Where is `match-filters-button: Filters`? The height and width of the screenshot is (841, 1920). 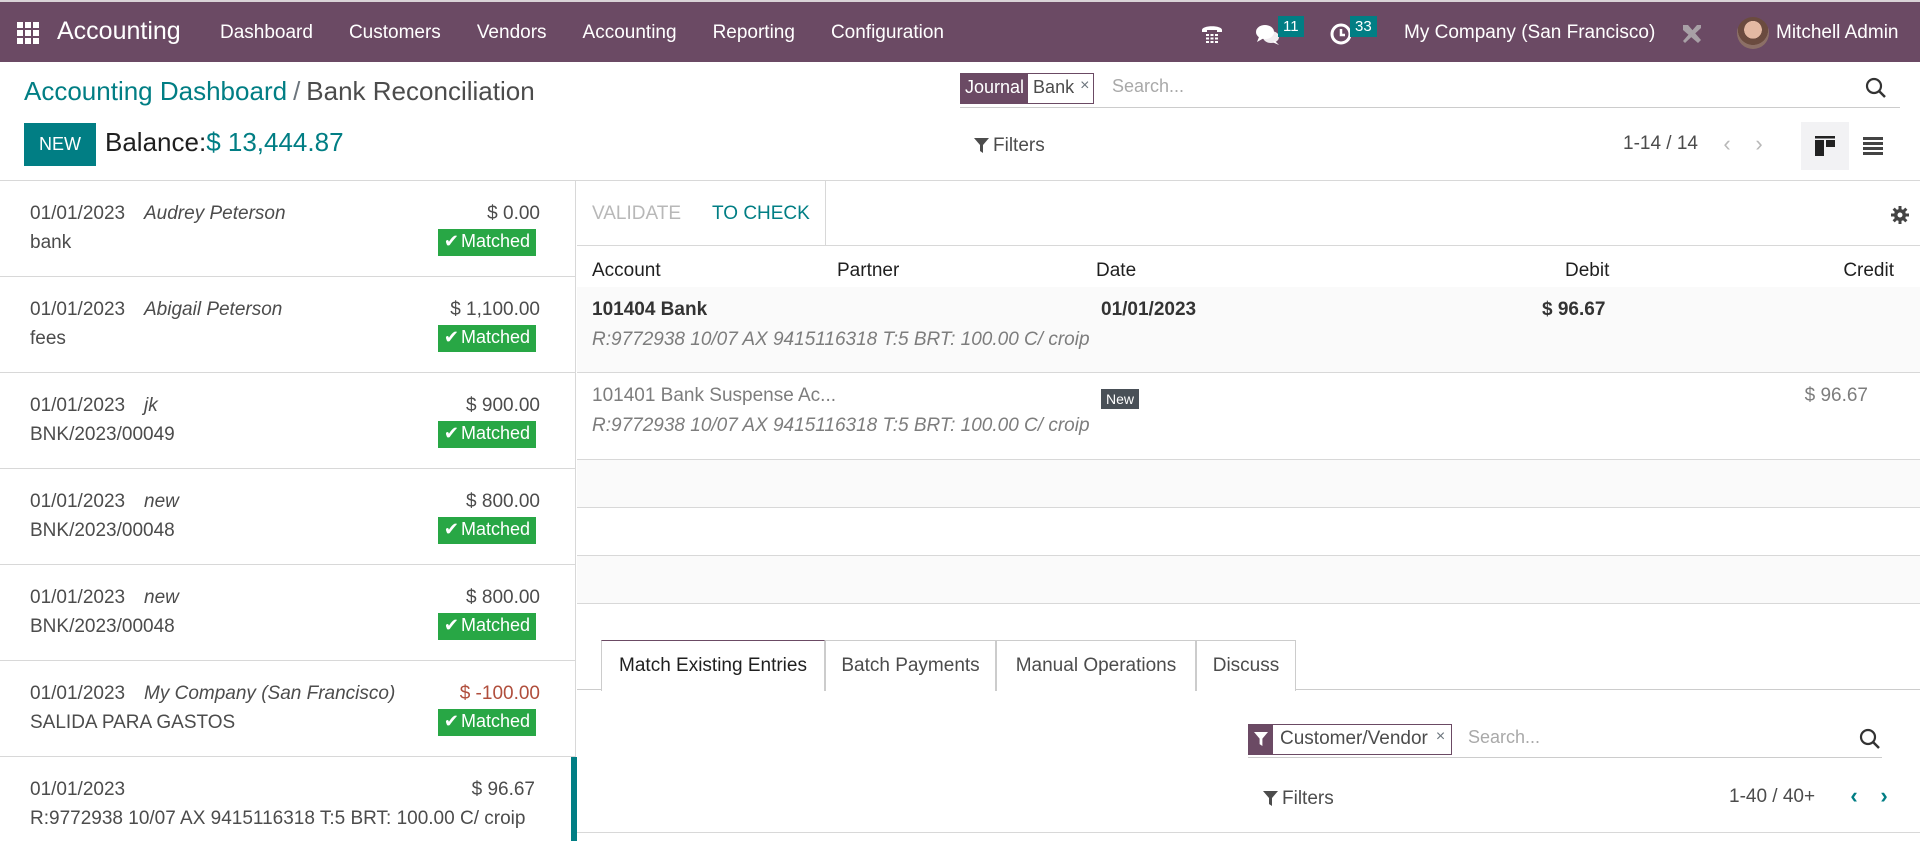 match-filters-button: Filters is located at coordinates (1298, 799).